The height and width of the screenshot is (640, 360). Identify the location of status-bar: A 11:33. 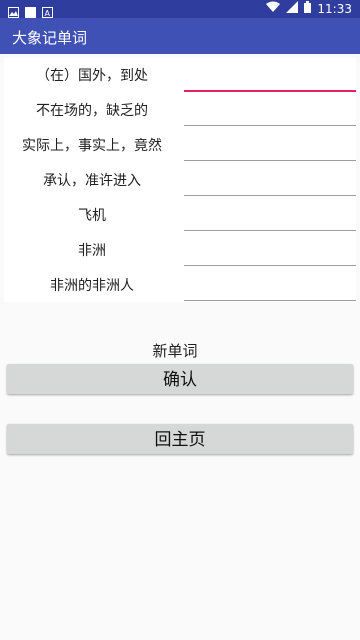
(180, 9).